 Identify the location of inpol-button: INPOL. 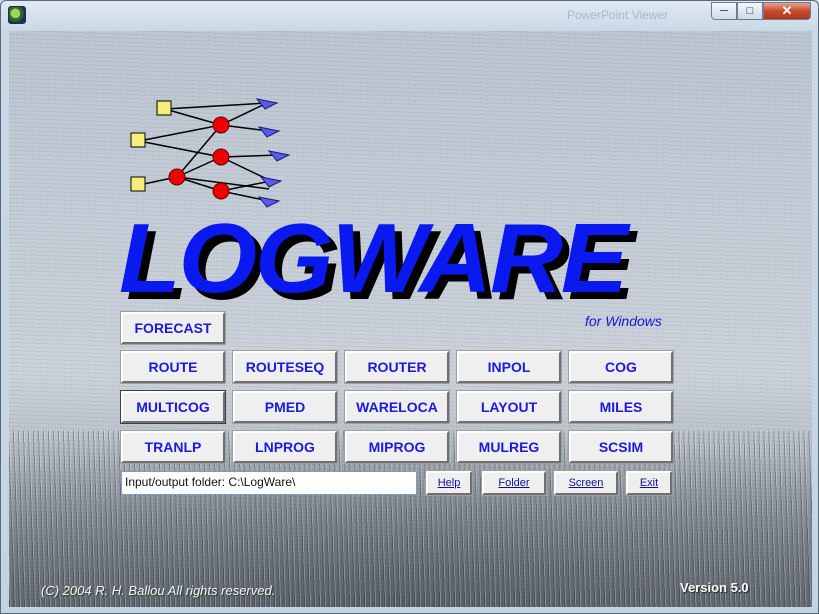
(509, 367).